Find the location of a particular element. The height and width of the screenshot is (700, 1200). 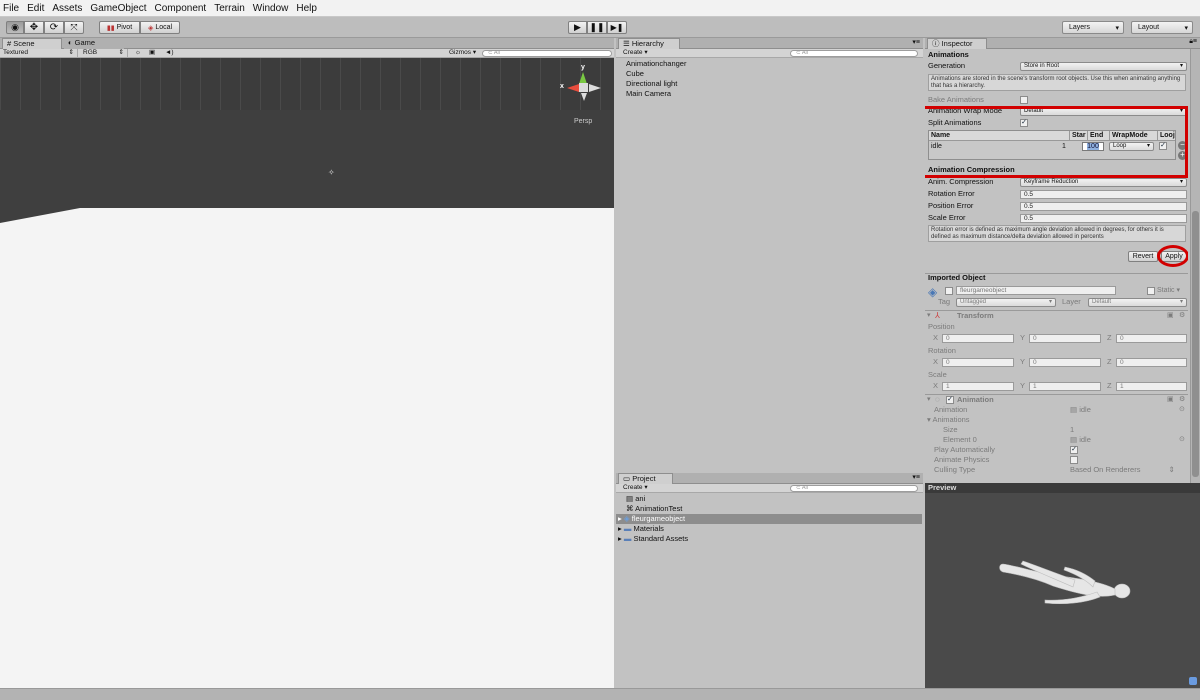

expand-arrow-icon: ▸ is located at coordinates (620, 528).